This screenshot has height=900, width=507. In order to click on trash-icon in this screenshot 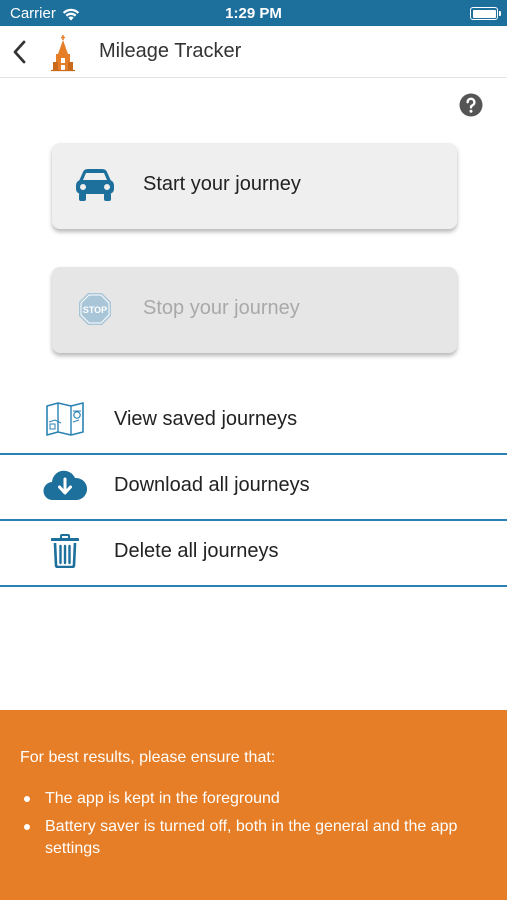, I will do `click(65, 551)`.